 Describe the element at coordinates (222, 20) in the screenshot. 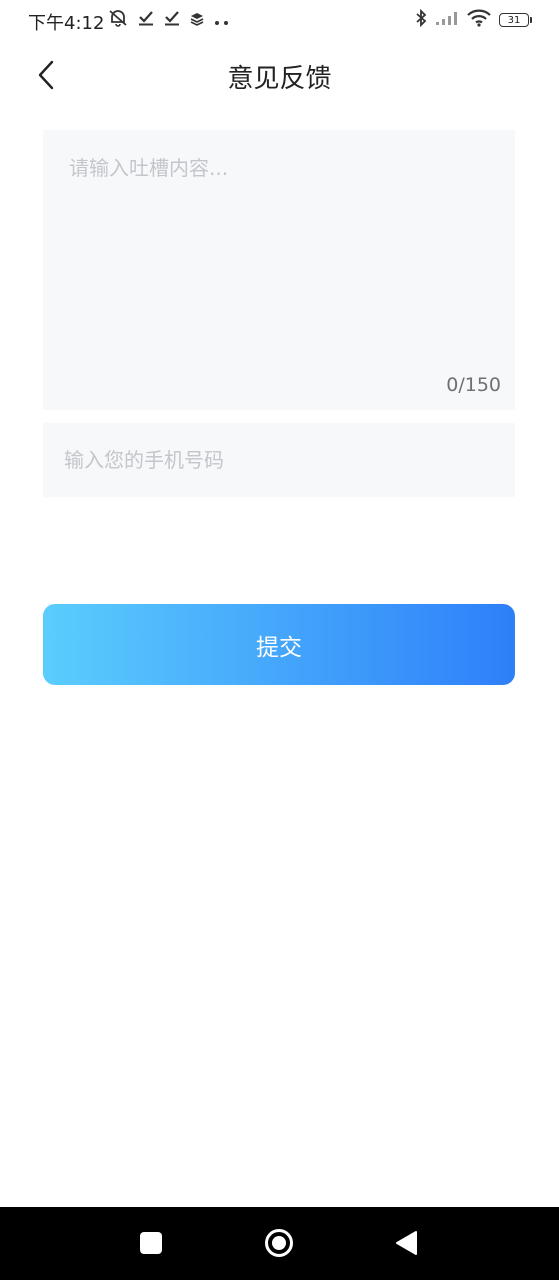

I see `more-dots-icon` at that location.